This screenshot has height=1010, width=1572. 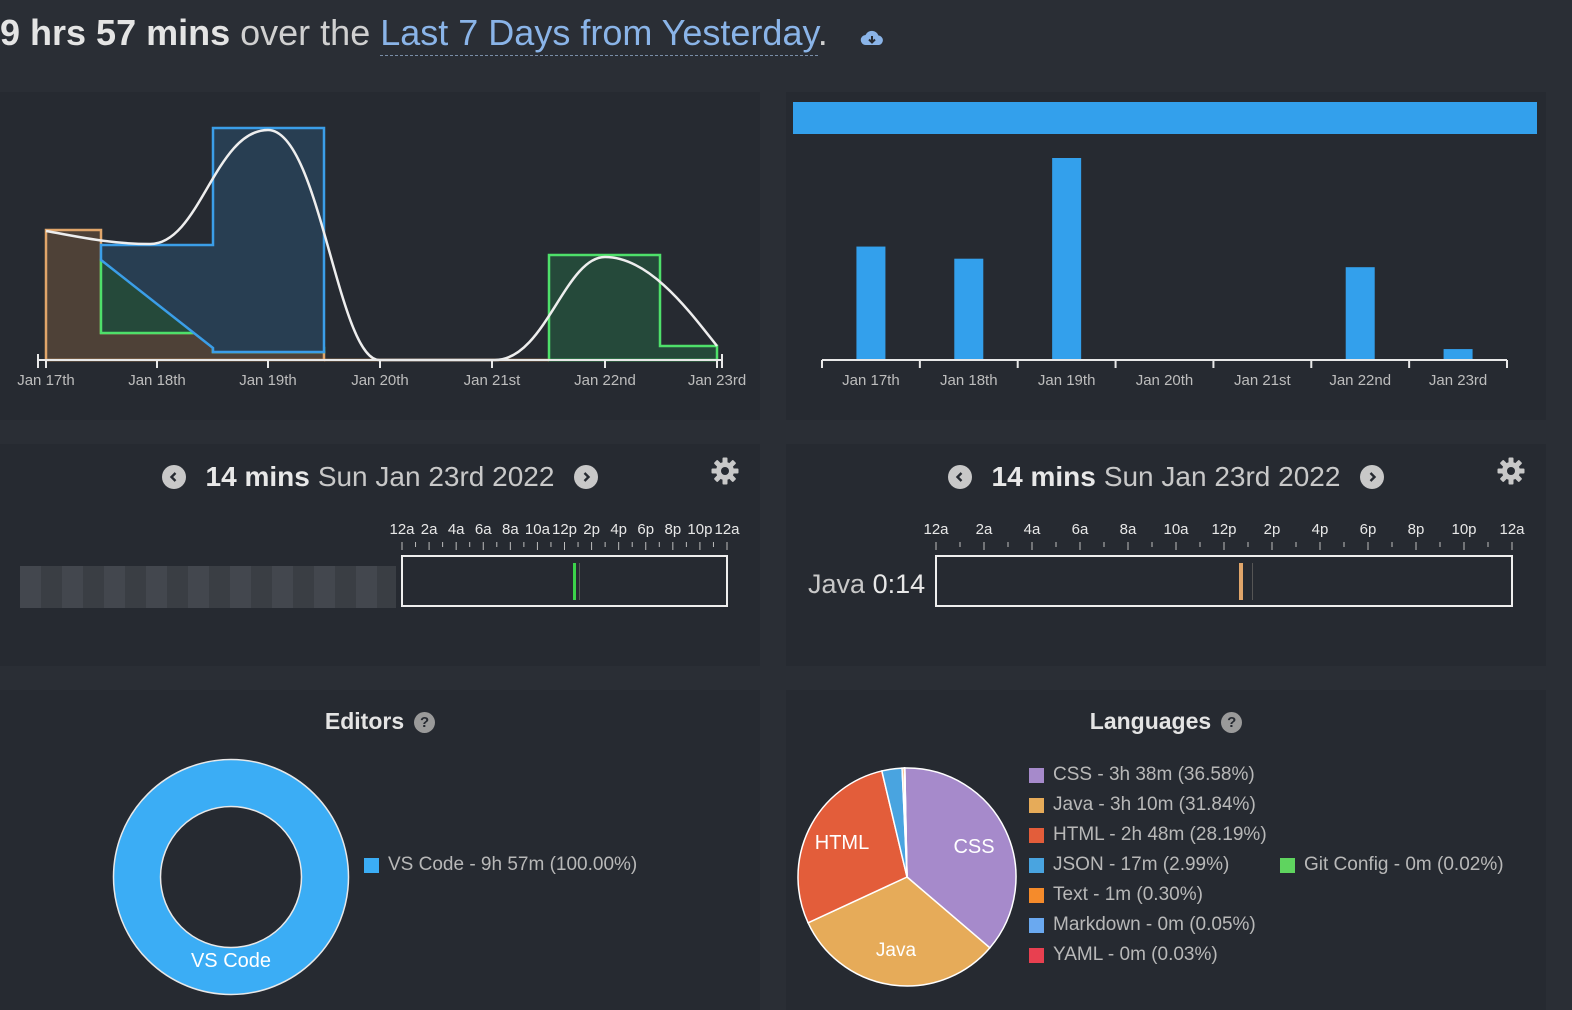 What do you see at coordinates (1154, 804) in the screenshot?
I see `legend-label: Java - 3h 10m (31.84%)` at bounding box center [1154, 804].